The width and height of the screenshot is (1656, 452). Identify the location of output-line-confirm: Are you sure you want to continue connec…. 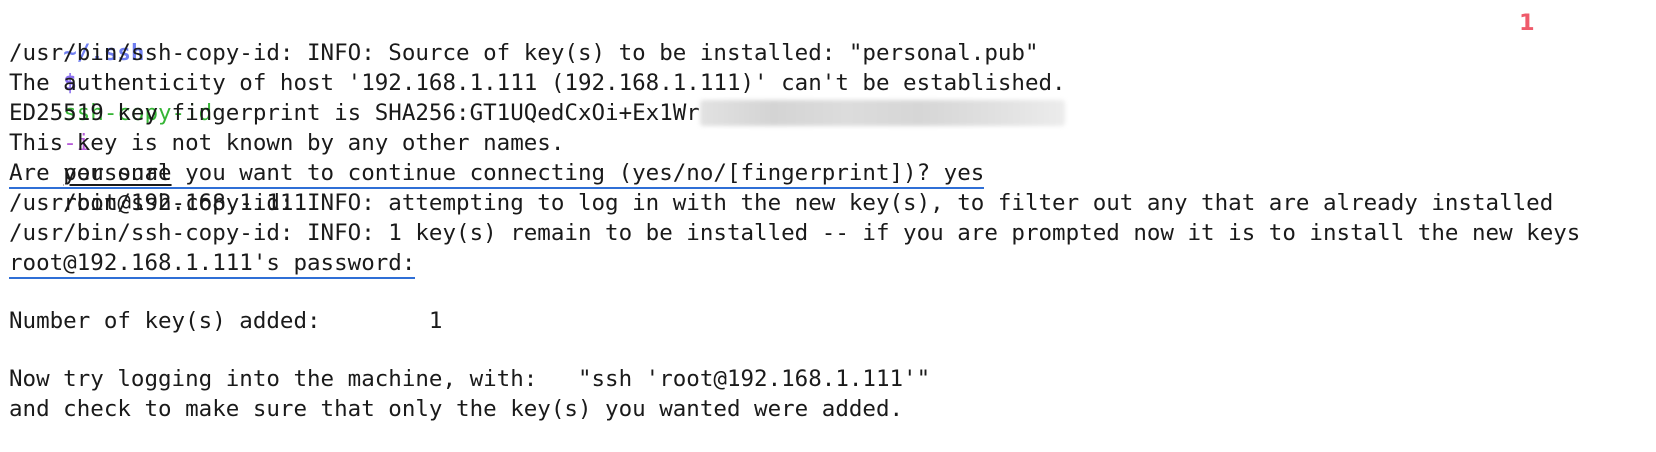
(832, 173).